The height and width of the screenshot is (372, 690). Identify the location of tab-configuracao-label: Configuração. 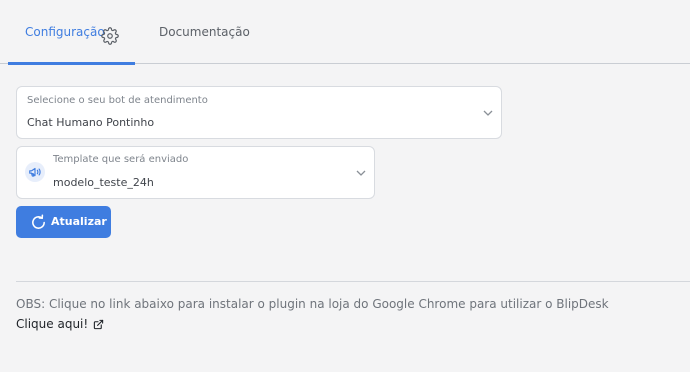
(65, 32).